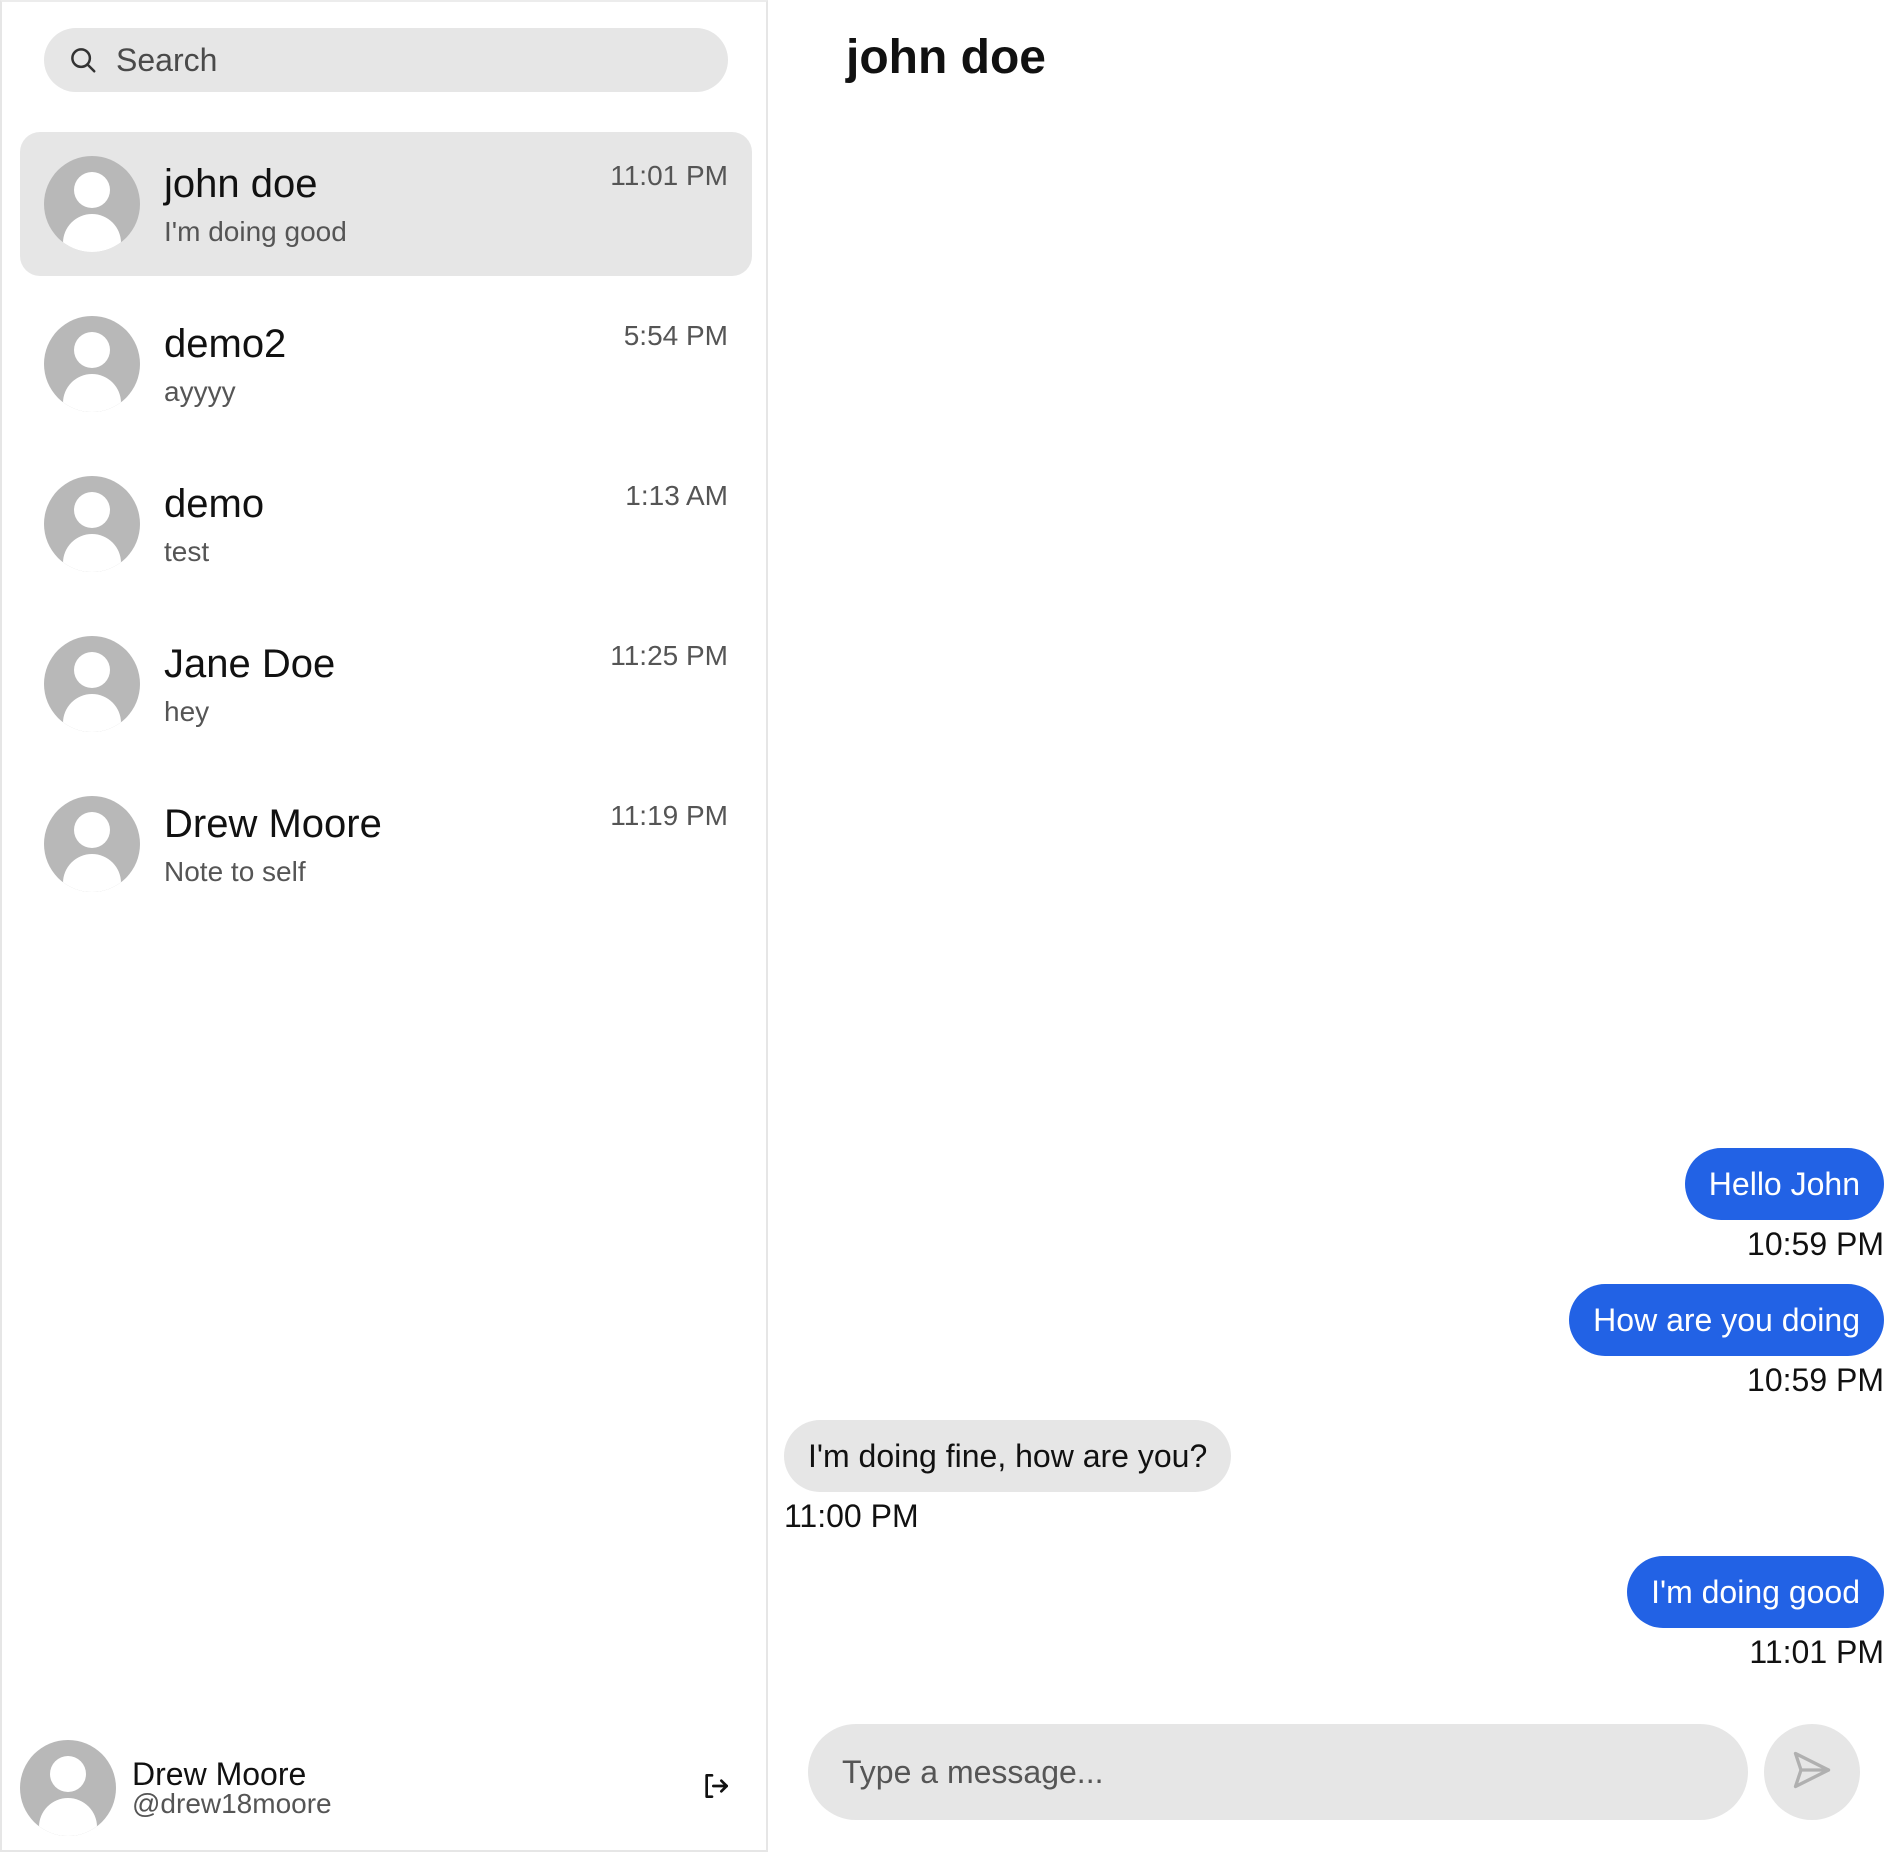  Describe the element at coordinates (669, 655) in the screenshot. I see `conversation-time: 11:25 PM` at that location.